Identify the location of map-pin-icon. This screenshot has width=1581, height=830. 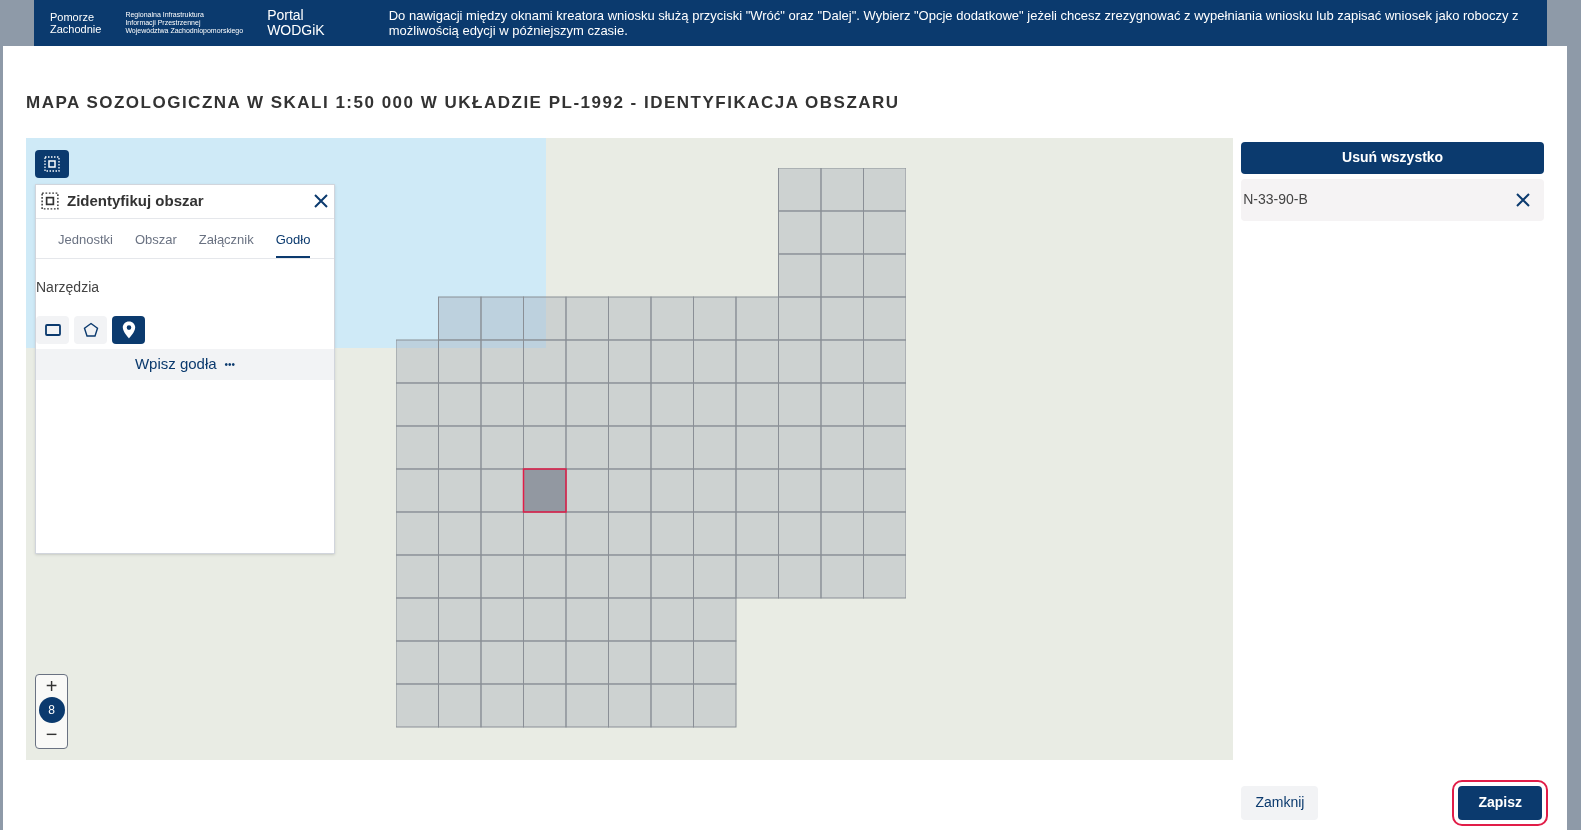
(128, 329).